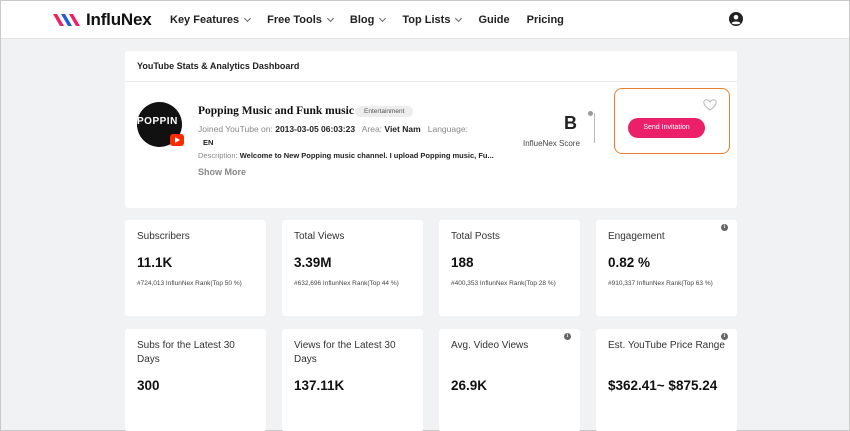  I want to click on menu-label: Pricing, so click(545, 20).